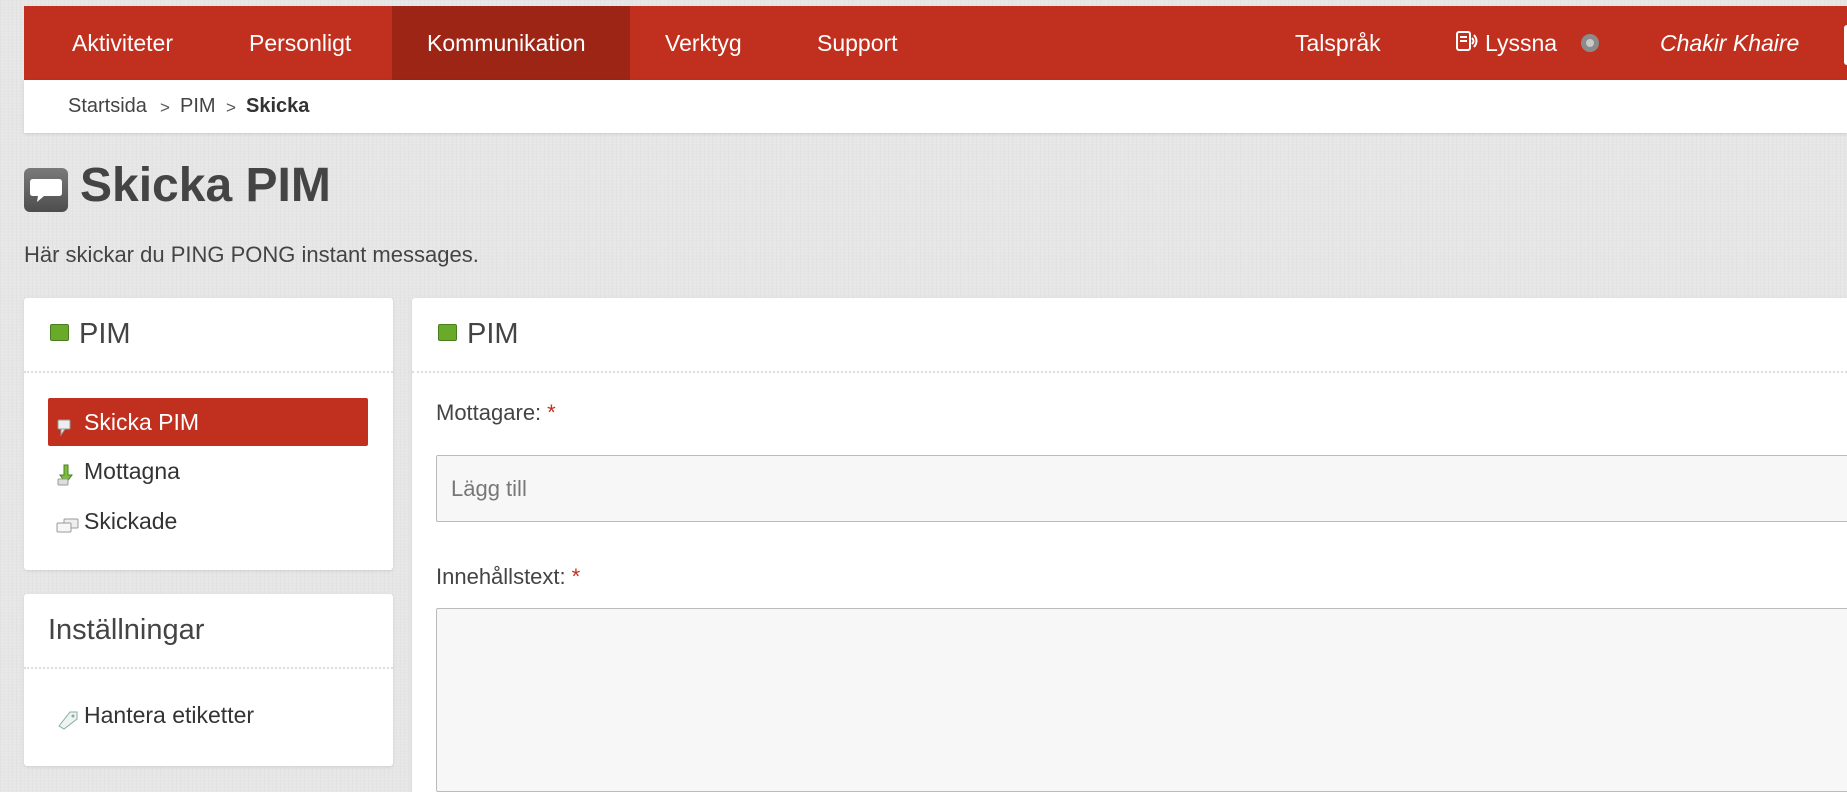 Image resolution: width=1847 pixels, height=792 pixels. What do you see at coordinates (126, 630) in the screenshot?
I see `panel-title: Inställningar` at bounding box center [126, 630].